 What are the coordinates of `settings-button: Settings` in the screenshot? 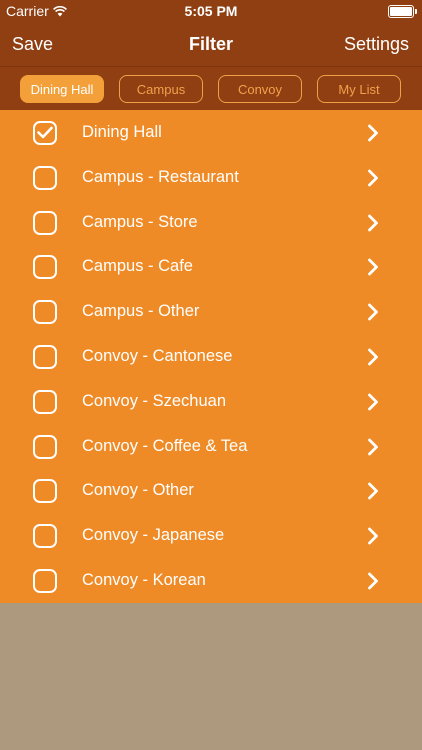 It's located at (376, 44).